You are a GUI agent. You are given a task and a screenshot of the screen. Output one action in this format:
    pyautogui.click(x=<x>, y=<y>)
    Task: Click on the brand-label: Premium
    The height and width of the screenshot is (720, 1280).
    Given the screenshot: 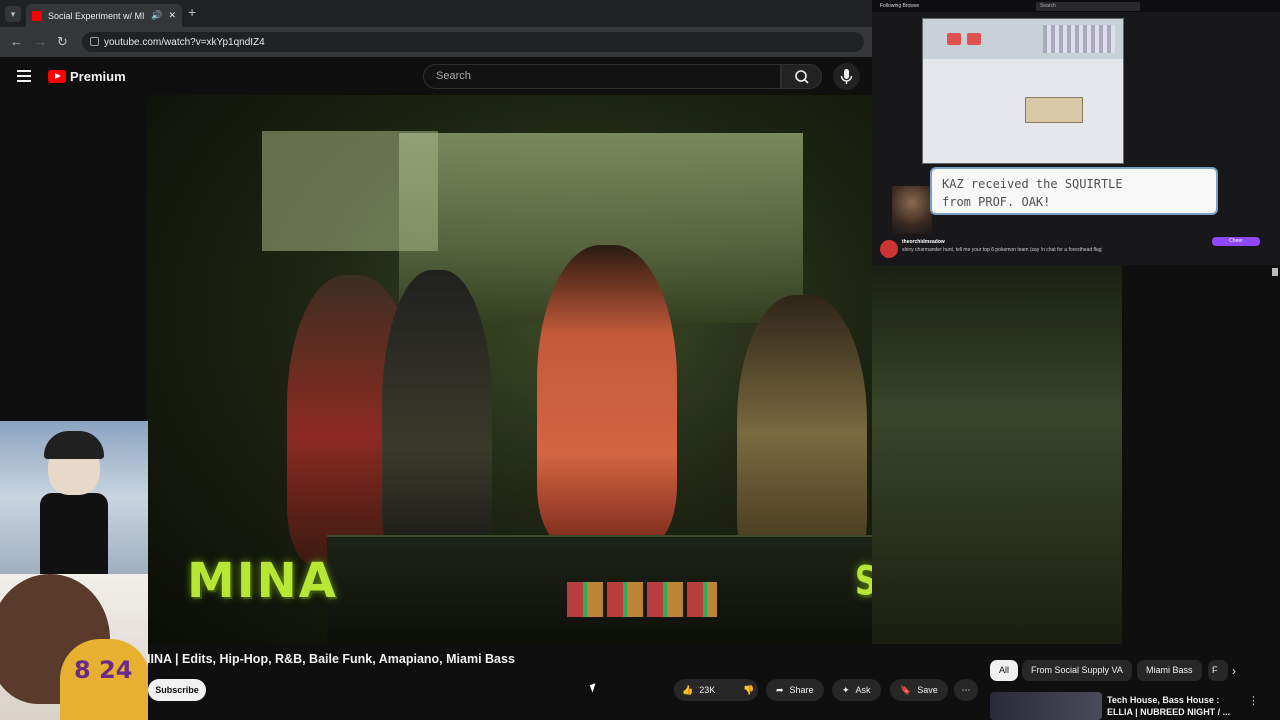 What is the action you would take?
    pyautogui.click(x=98, y=76)
    